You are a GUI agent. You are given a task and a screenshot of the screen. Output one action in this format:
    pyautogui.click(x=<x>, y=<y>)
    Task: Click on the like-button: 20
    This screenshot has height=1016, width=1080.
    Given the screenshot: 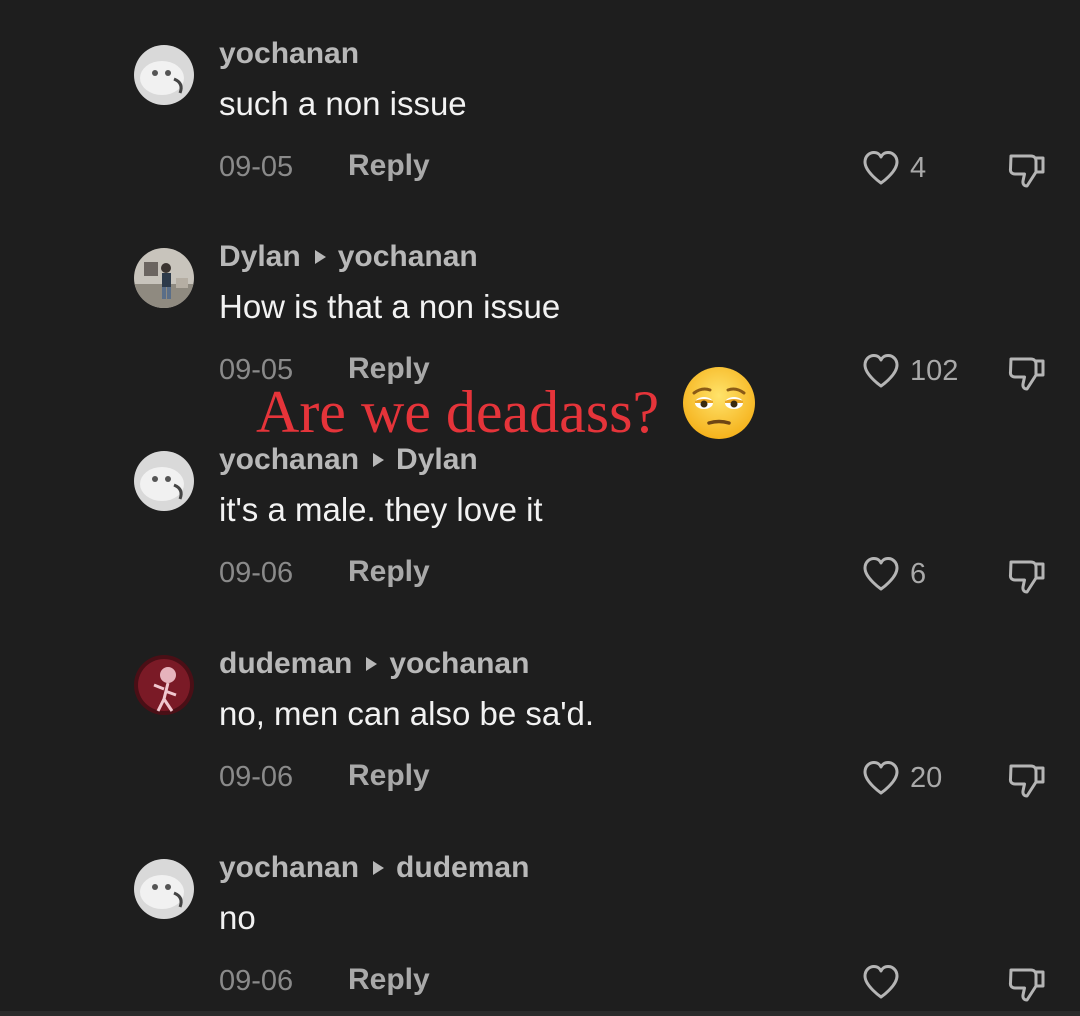 What is the action you would take?
    pyautogui.click(x=901, y=778)
    